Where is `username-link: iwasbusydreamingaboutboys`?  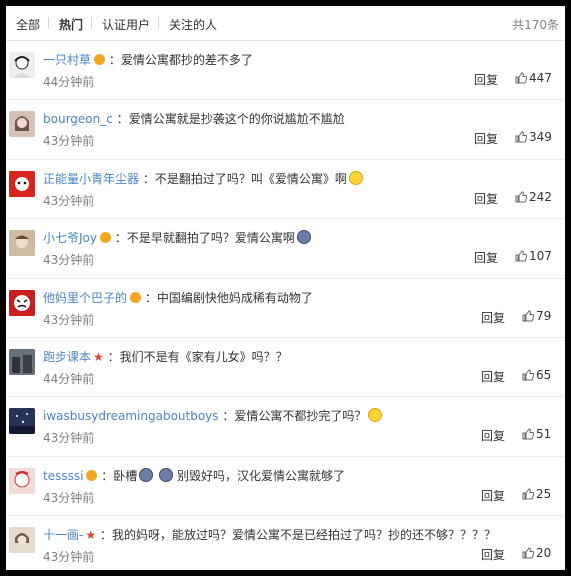
username-link: iwasbusydreamingaboutboys is located at coordinates (131, 416).